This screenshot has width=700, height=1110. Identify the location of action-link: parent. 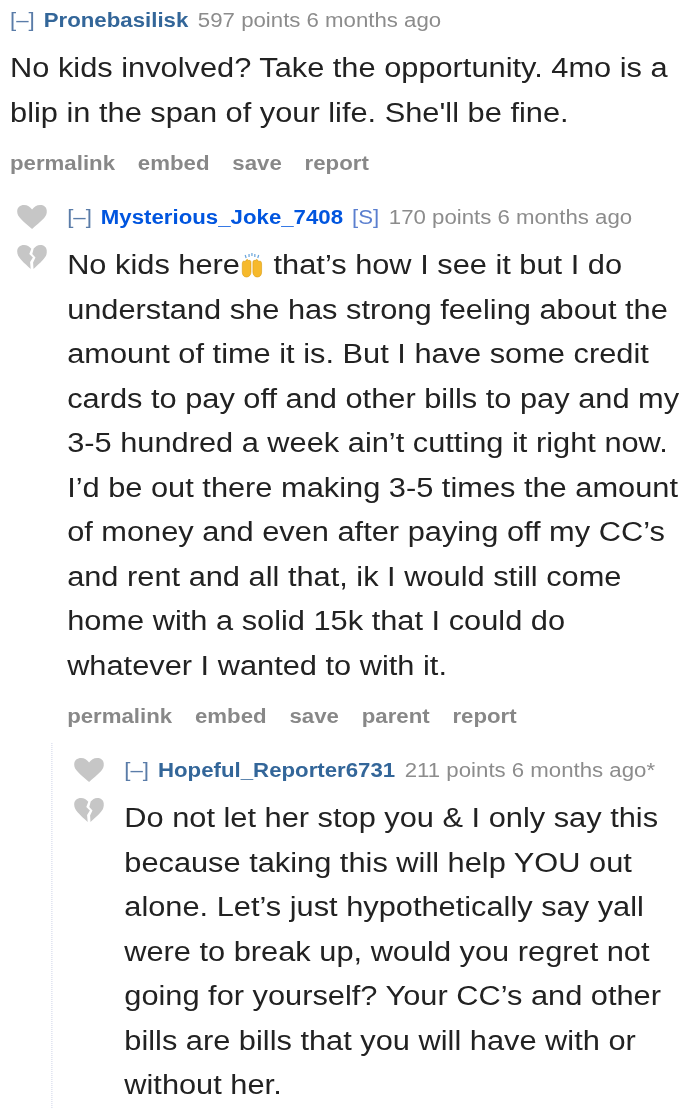
(395, 716).